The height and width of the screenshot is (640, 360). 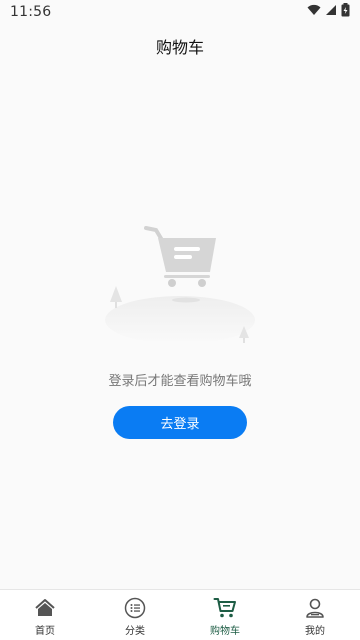 I want to click on tab-profile: 我的, so click(x=315, y=615).